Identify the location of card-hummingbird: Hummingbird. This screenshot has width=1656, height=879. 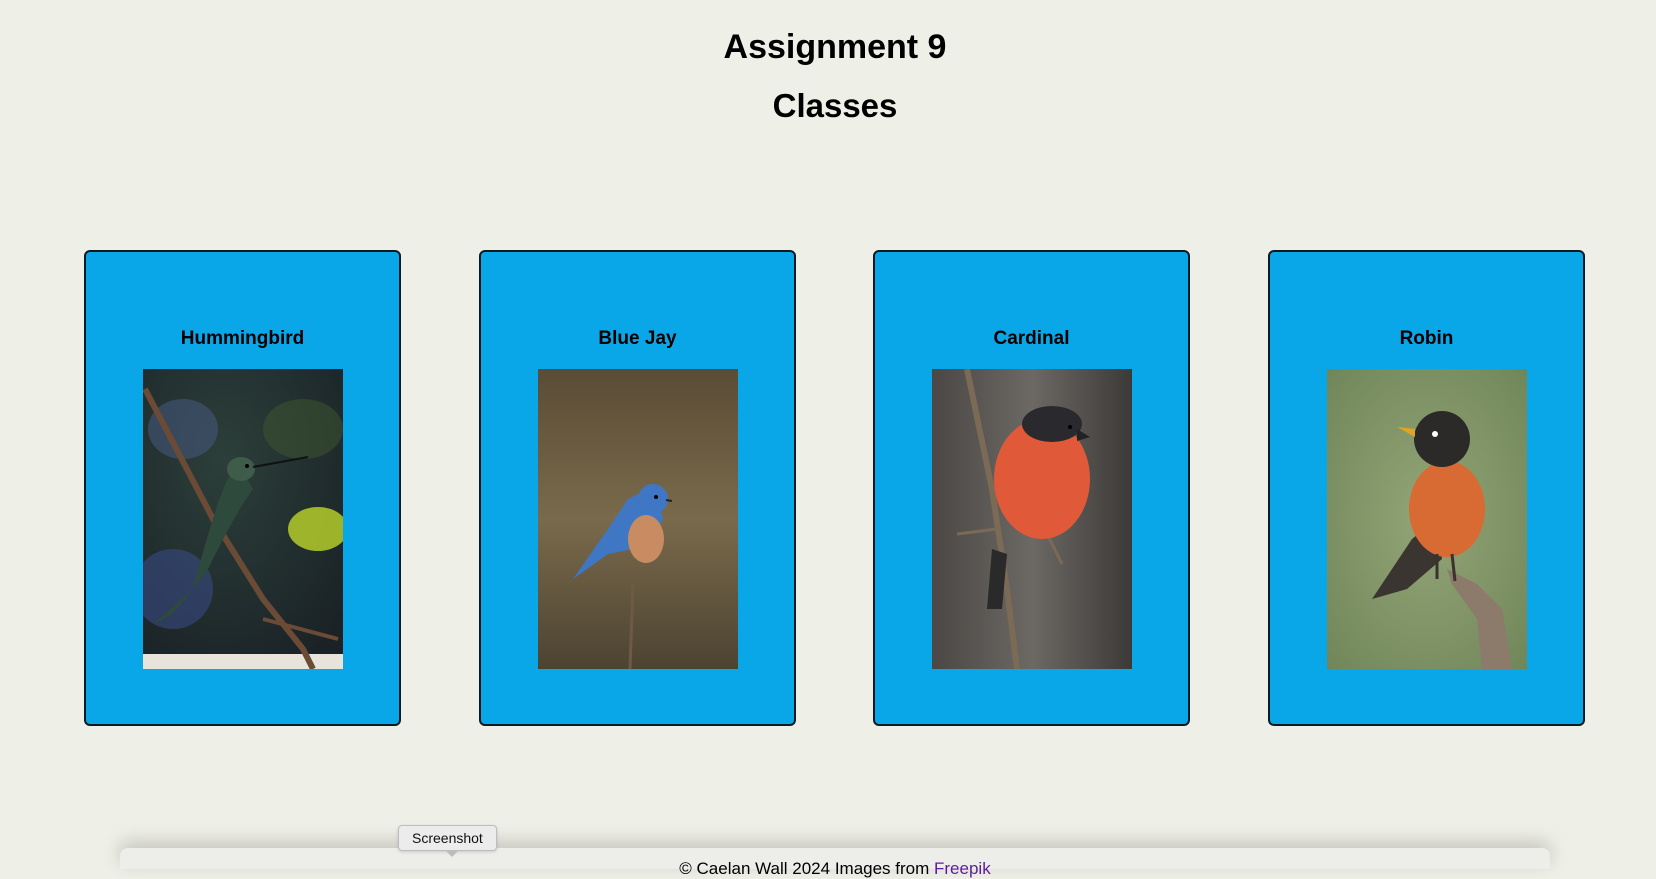
(242, 488).